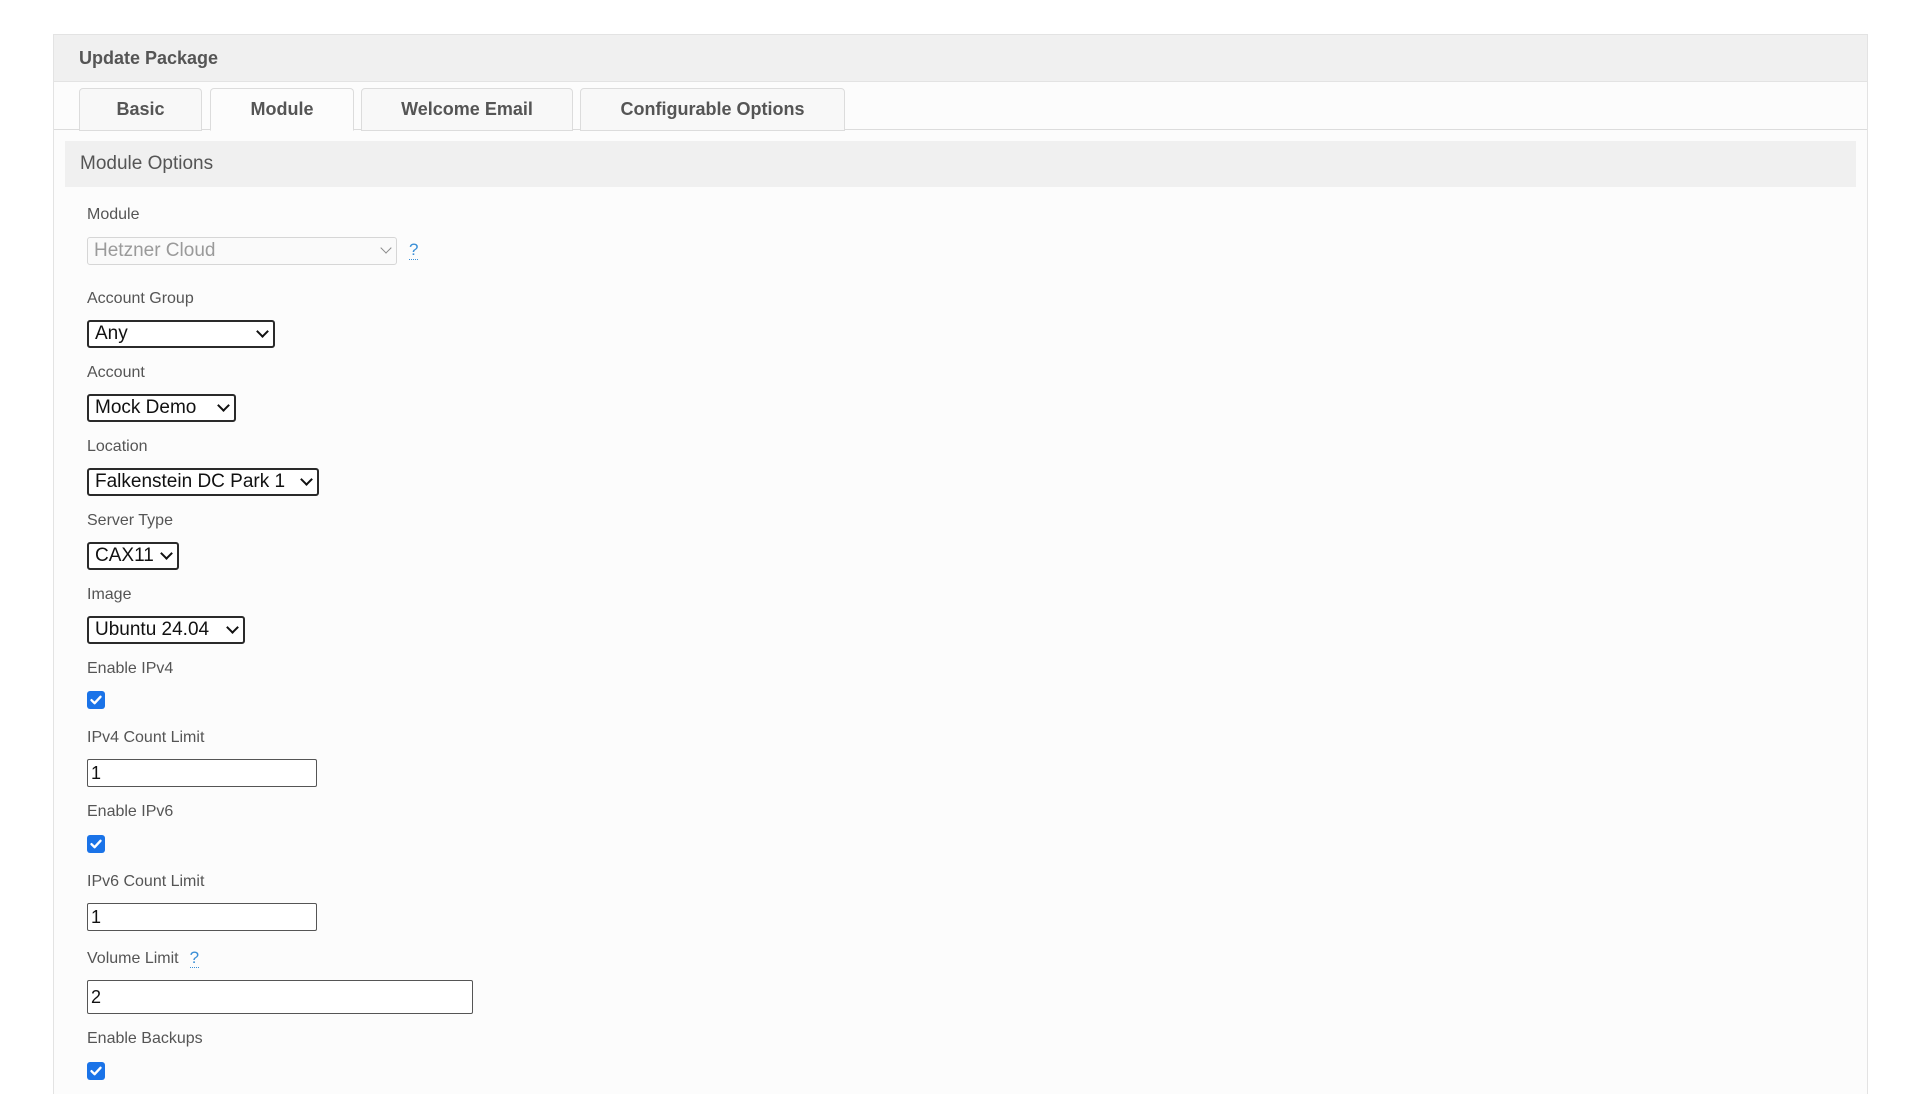  Describe the element at coordinates (130, 520) in the screenshot. I see `server-type-label: Server Type` at that location.